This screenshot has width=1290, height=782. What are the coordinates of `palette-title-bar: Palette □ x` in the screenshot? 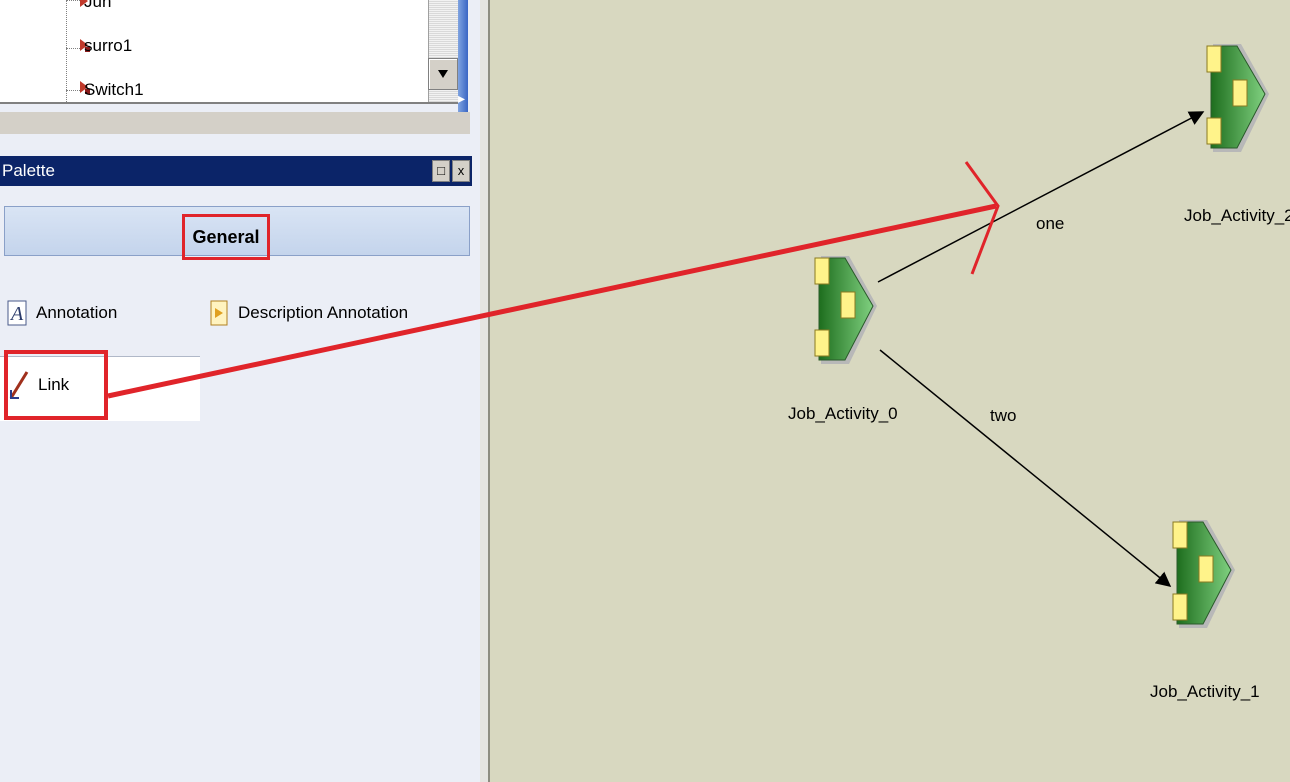 It's located at (236, 171).